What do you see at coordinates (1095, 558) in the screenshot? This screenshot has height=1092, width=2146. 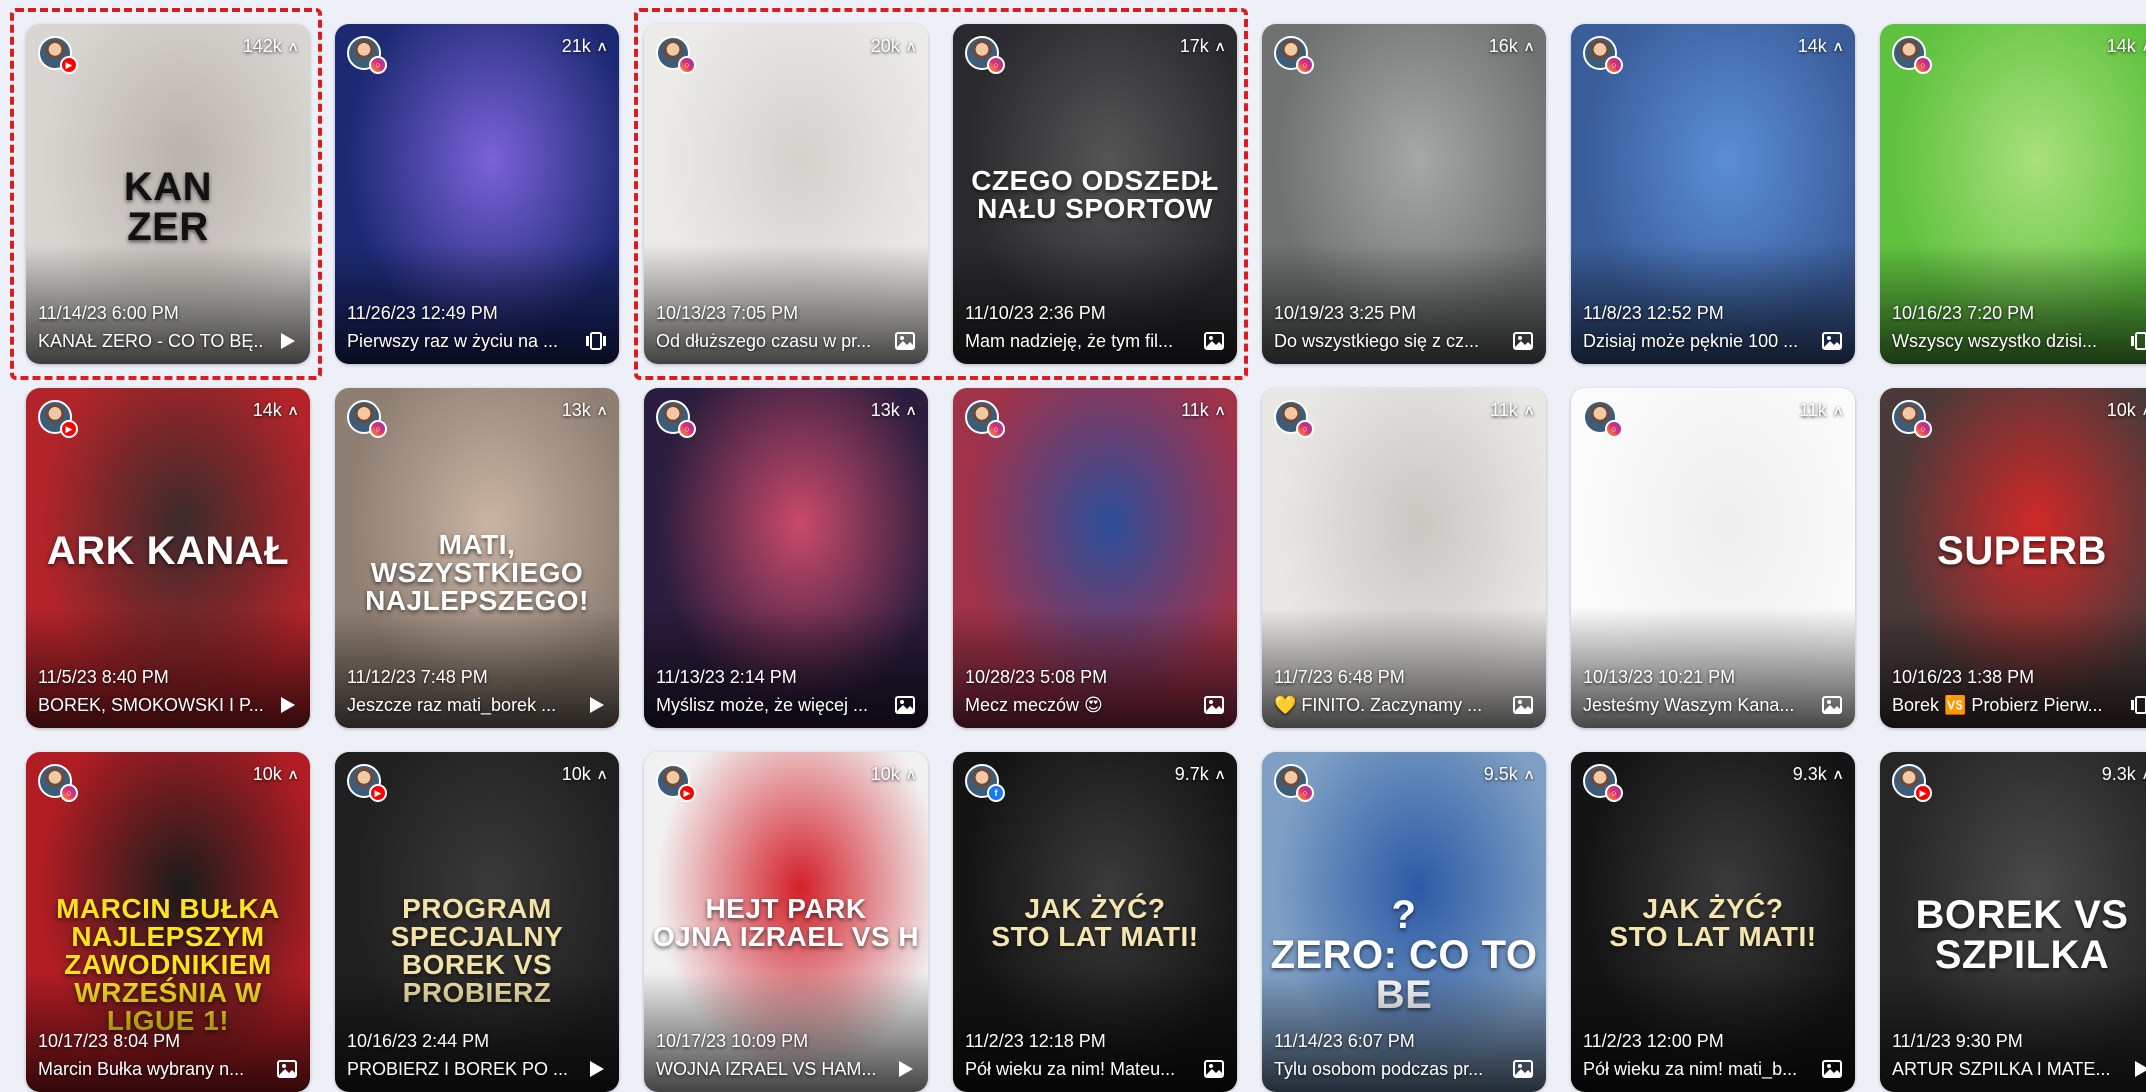 I see `post-card-11: ○ 11k ∧ 10/28/23 5:08 PM Mecz meczów 😍` at bounding box center [1095, 558].